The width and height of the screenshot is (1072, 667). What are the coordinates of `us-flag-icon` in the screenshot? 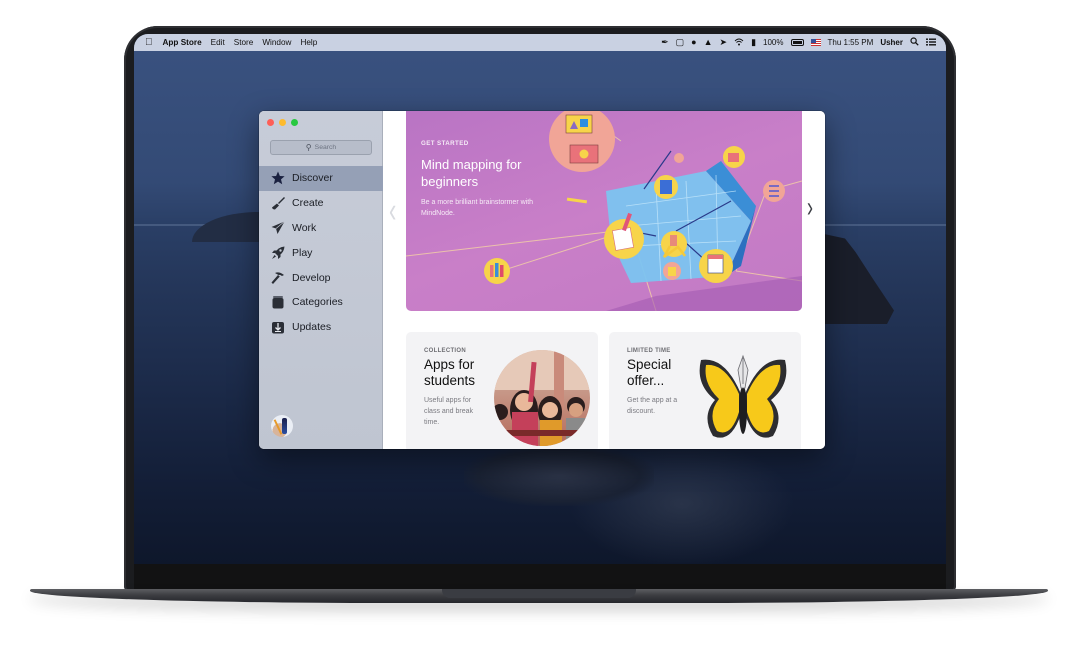 It's located at (815, 42).